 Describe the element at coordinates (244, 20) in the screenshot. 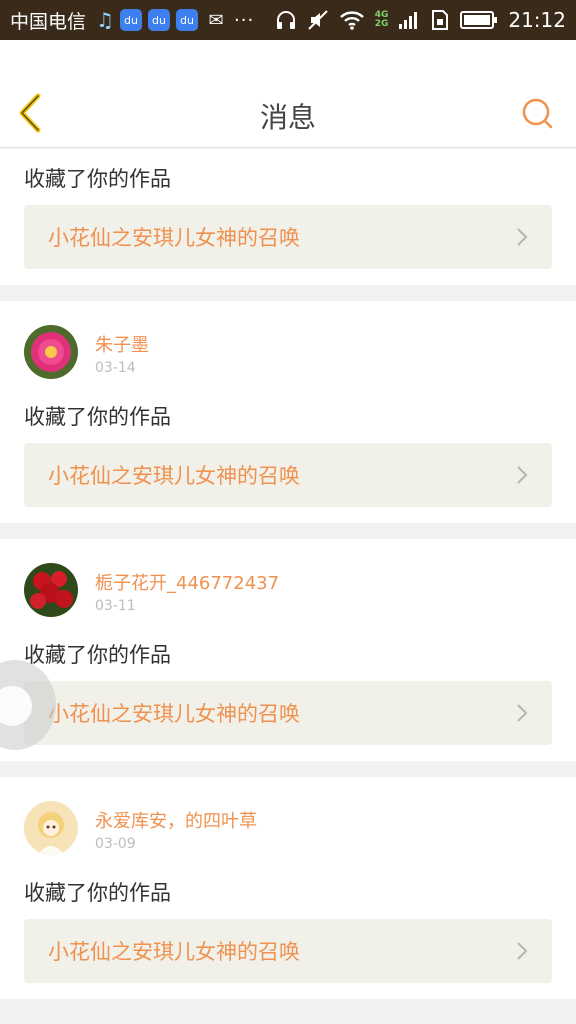

I see `more-notifications-icon: ···` at that location.